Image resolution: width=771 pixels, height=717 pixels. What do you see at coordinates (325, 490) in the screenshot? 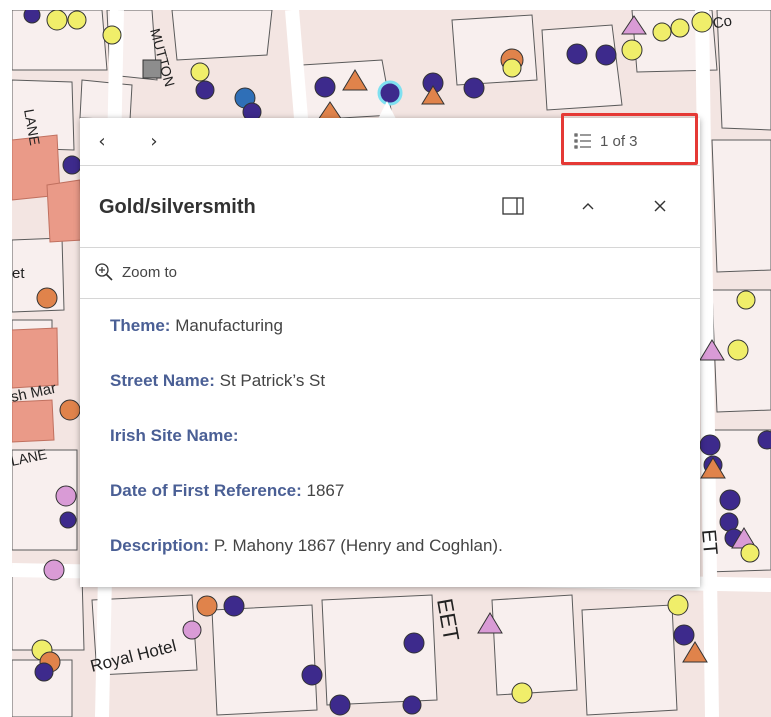
I see `attribute-value: 1867` at bounding box center [325, 490].